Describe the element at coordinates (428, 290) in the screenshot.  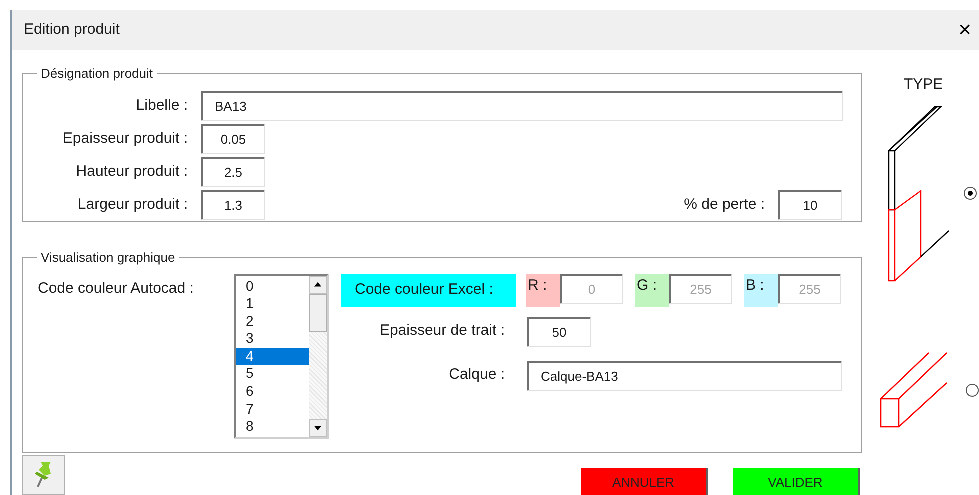
I see `color-label: Code couleur Excel :` at that location.